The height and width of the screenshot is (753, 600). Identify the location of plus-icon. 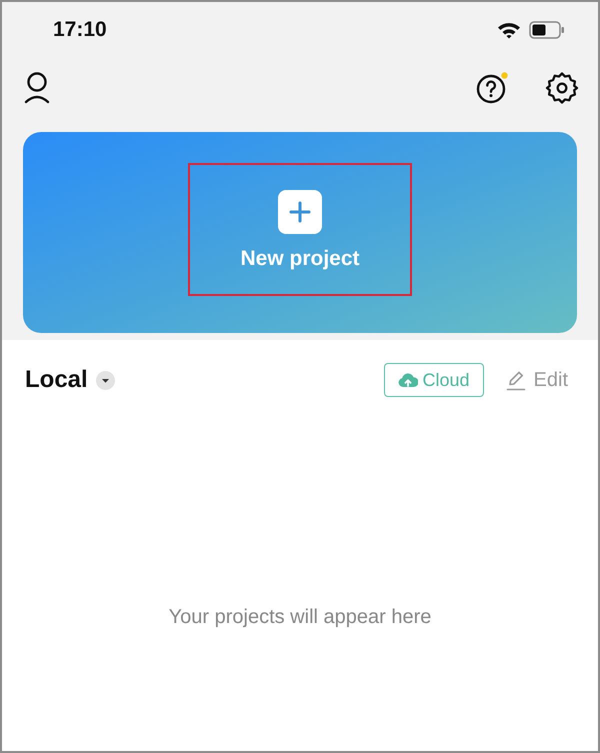
(300, 212).